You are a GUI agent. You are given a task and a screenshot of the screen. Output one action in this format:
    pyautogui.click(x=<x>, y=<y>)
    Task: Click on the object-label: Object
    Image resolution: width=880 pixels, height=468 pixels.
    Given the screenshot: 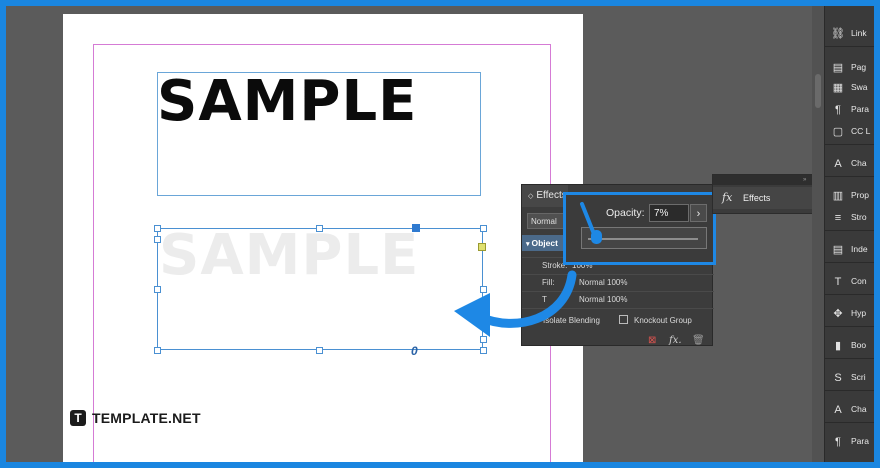 What is the action you would take?
    pyautogui.click(x=544, y=243)
    